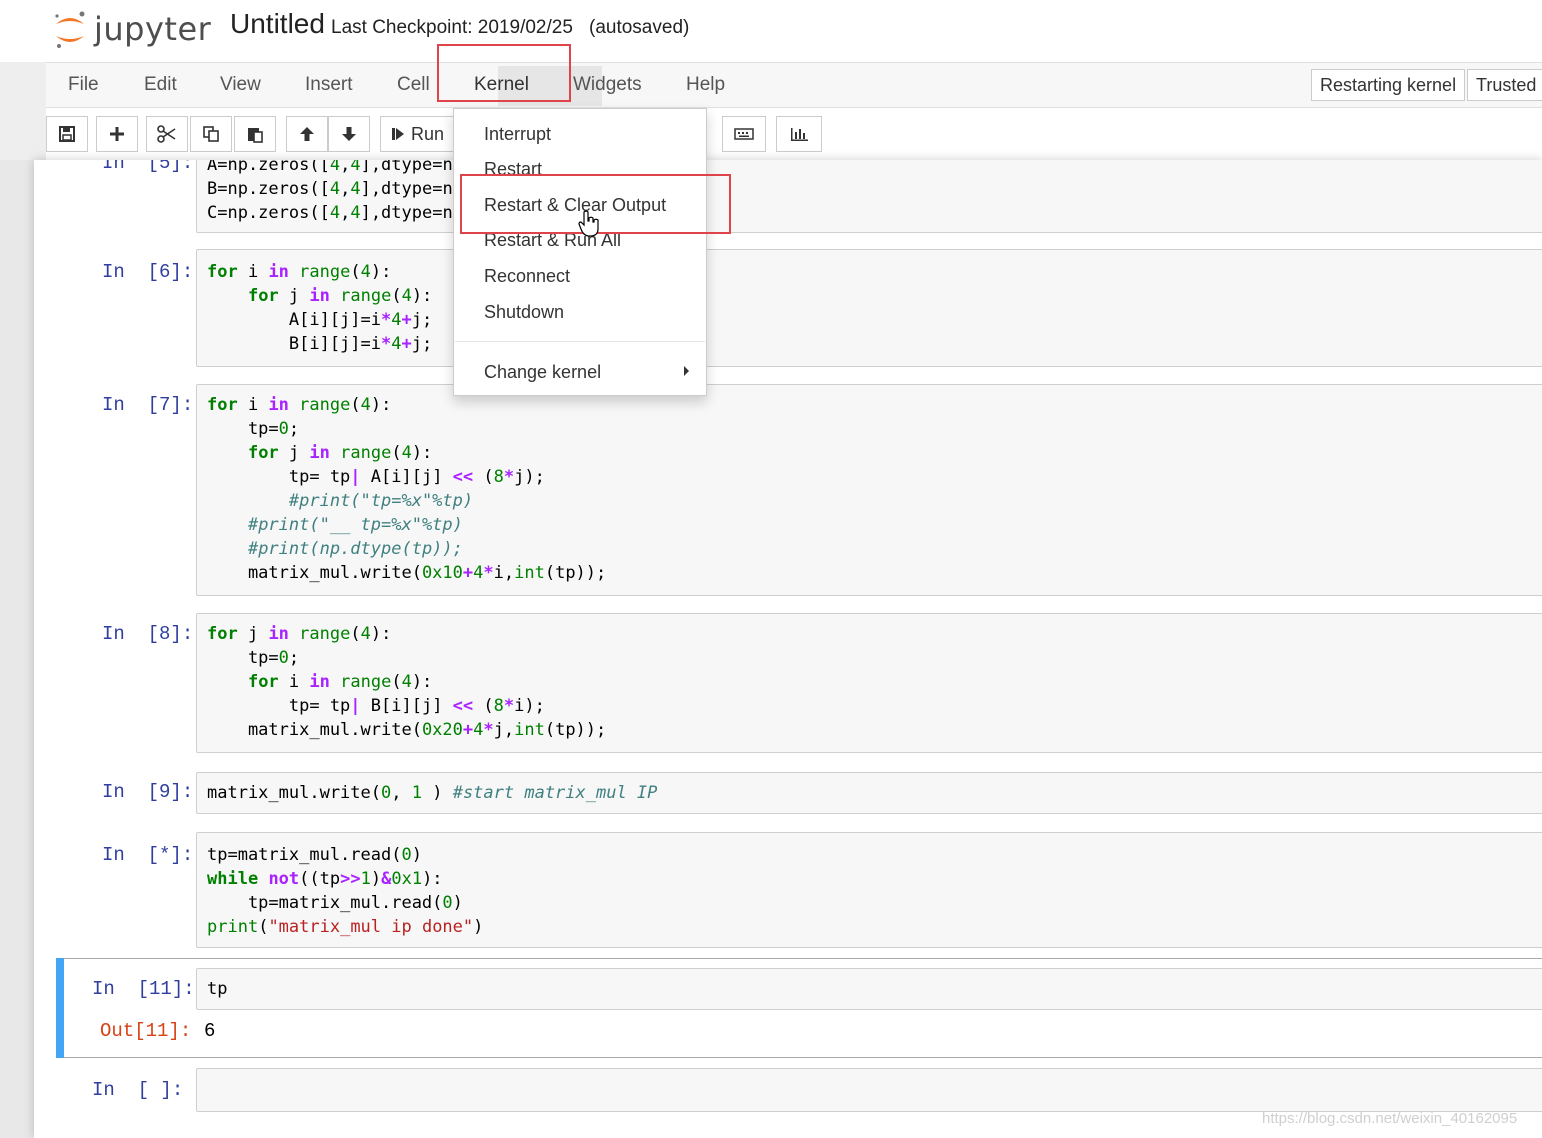  What do you see at coordinates (153, 29) in the screenshot?
I see `logo-text: jupyter` at bounding box center [153, 29].